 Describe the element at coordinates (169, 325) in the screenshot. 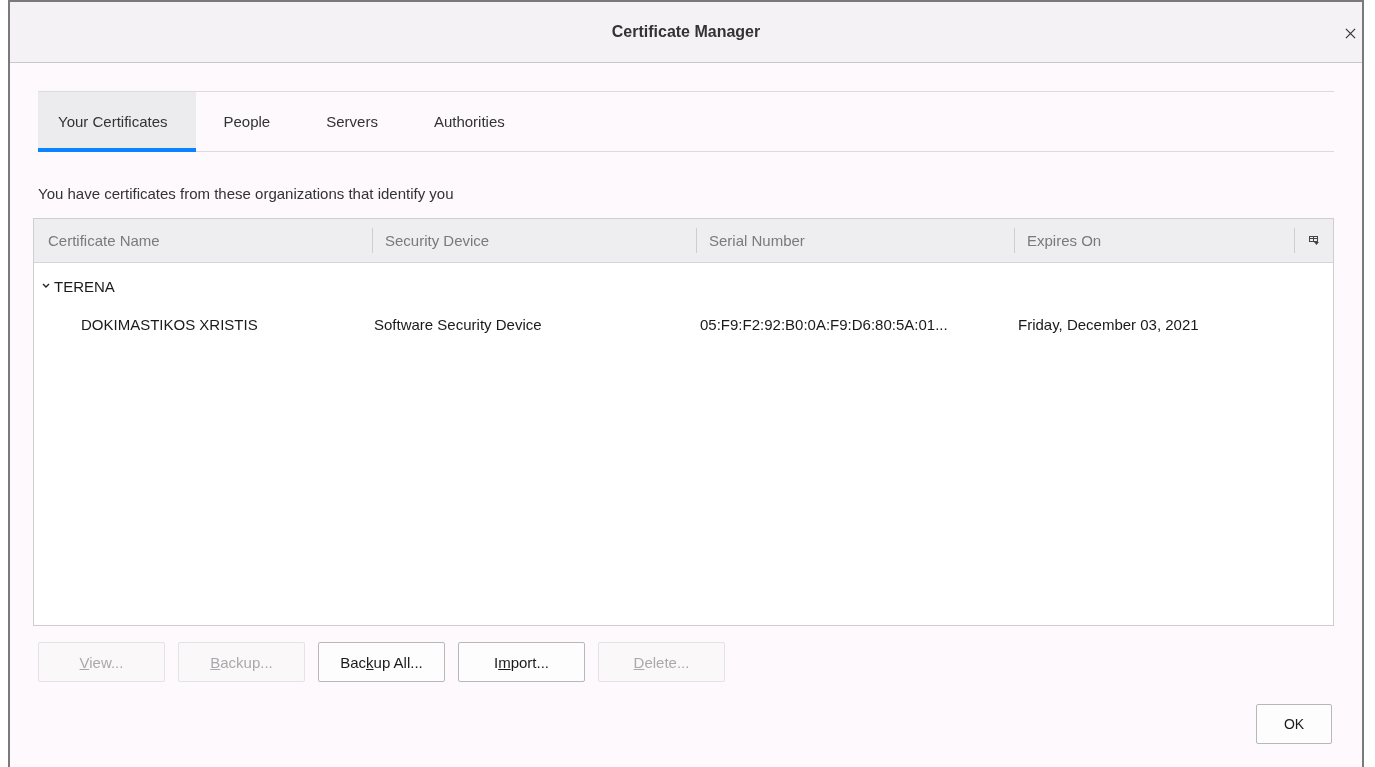

I see `table-cell-text: DOKIMASTIKOS XRISTIS` at that location.